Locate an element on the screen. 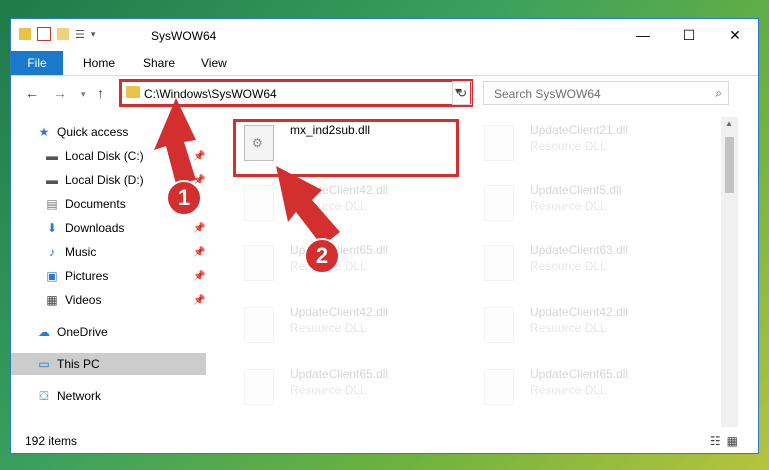 This screenshot has width=769, height=470. sidebar-item-pictures: ▣ Pictures 📌 is located at coordinates (108, 276).